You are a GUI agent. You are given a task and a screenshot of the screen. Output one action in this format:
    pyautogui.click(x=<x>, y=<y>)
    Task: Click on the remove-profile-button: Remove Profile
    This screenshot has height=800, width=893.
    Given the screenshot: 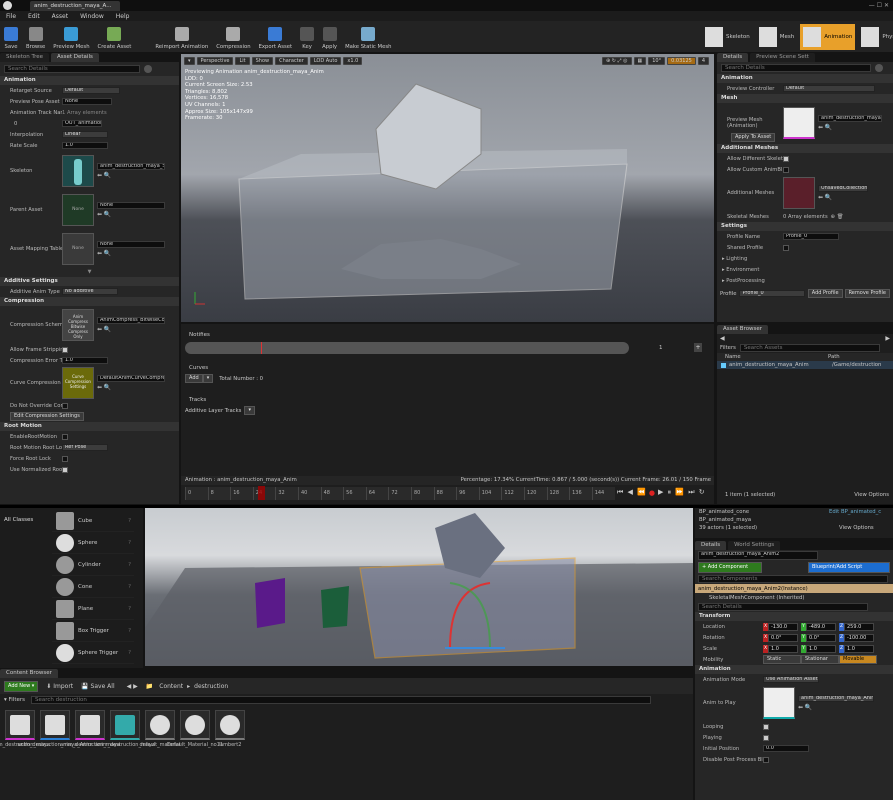 What is the action you would take?
    pyautogui.click(x=867, y=293)
    